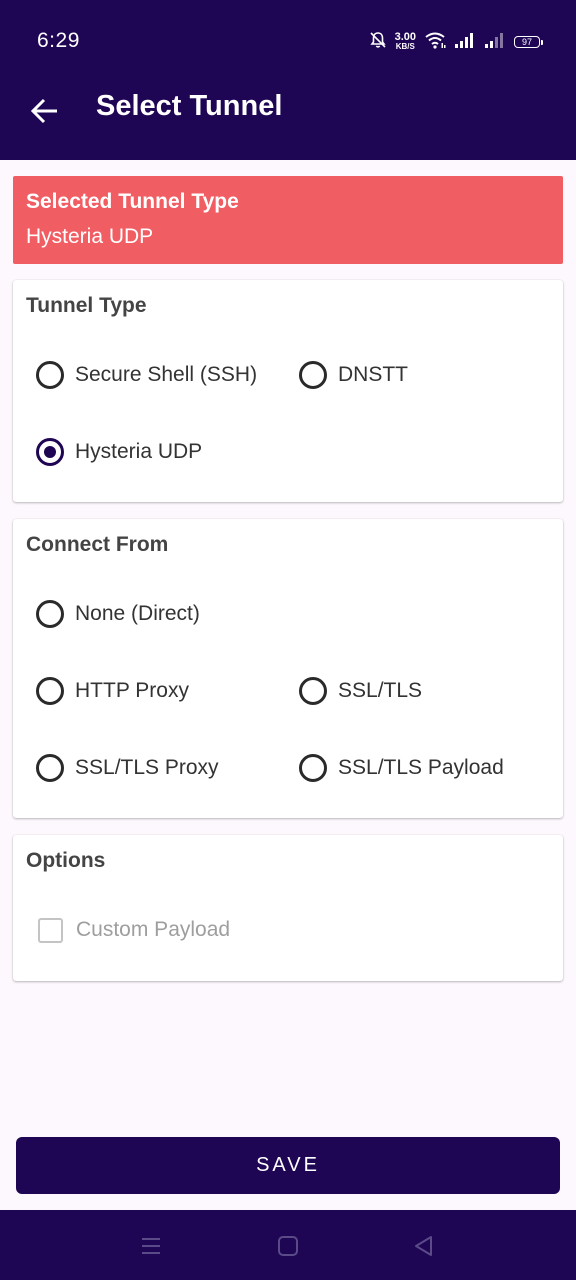  What do you see at coordinates (147, 767) in the screenshot?
I see `radio-ssl-tls-proxy-label: SSL/TLS Proxy` at bounding box center [147, 767].